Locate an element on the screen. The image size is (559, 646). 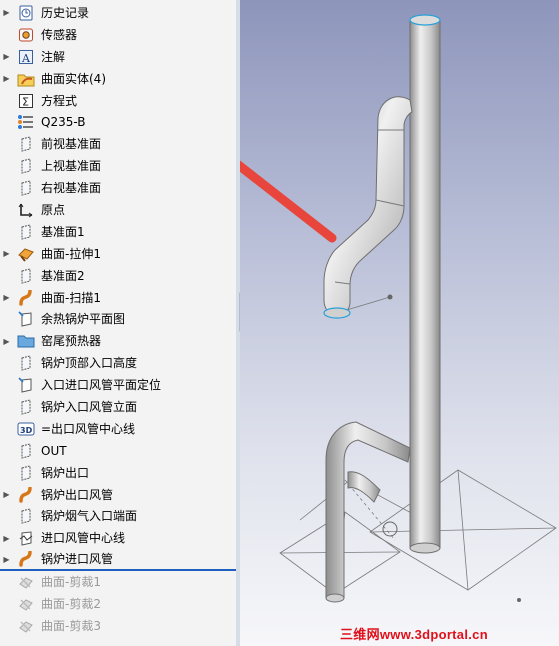
tree-item-label: 方程式 is located at coordinates (59, 100).